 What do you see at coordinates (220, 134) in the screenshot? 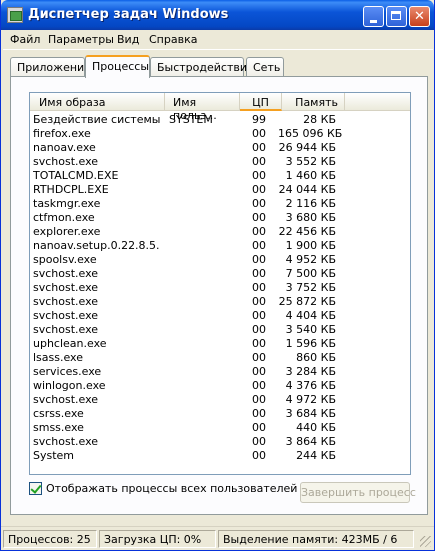
I see `process-row: firefox.exe 00 165 096 КБ` at bounding box center [220, 134].